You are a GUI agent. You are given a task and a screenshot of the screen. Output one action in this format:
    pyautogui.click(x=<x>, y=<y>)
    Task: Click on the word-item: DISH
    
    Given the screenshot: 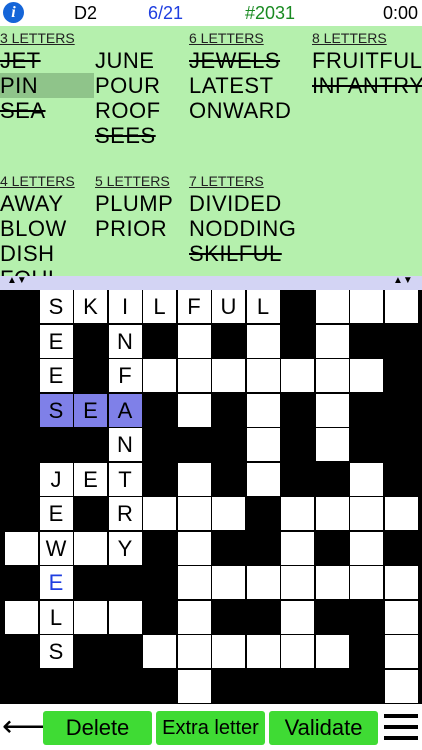 What is the action you would take?
    pyautogui.click(x=47, y=253)
    